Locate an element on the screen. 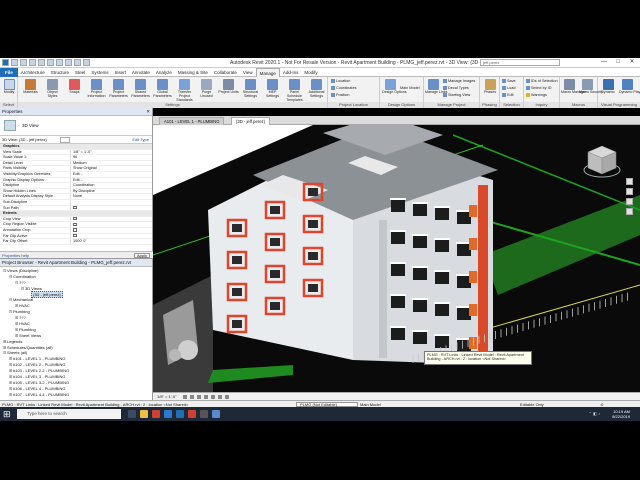 Image resolution: width=640 pixels, height=480 pixels. load-selection-button: Load is located at coordinates (508, 88).